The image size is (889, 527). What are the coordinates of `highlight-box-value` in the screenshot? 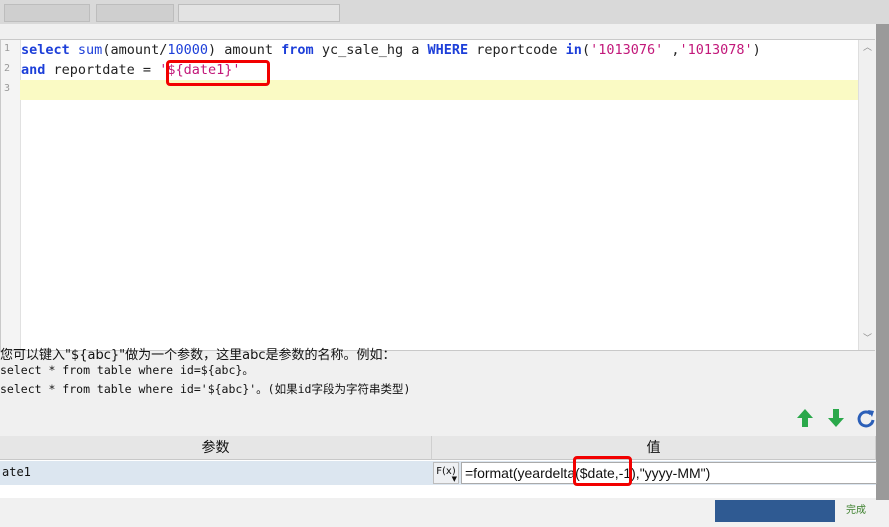 It's located at (602, 471).